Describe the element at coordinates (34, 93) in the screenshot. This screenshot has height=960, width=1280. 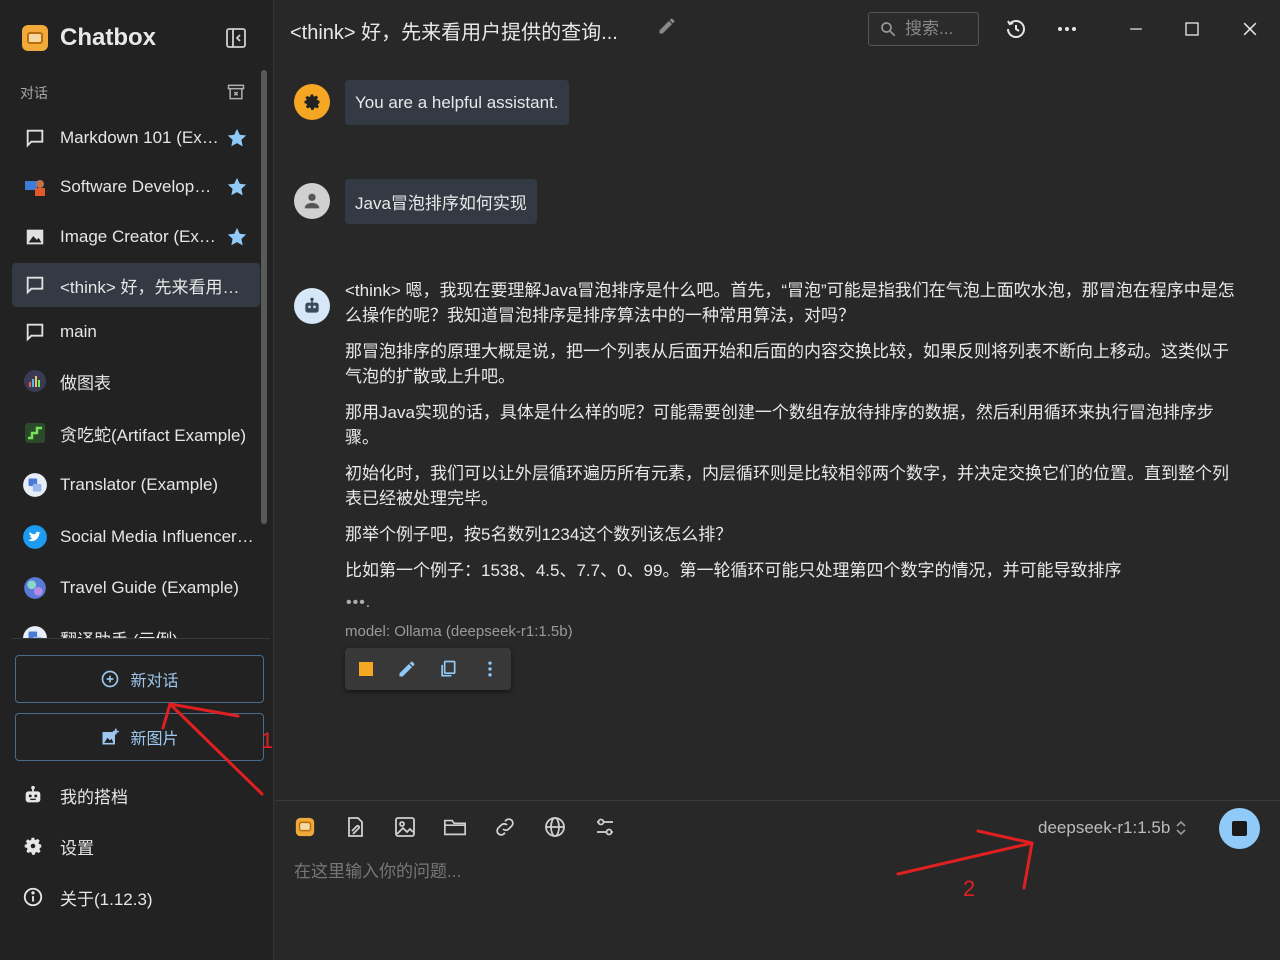
I see `section-label: 对话` at that location.